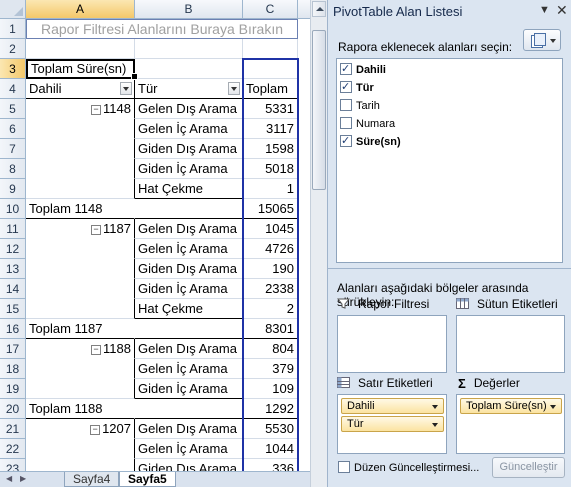  Describe the element at coordinates (270, 149) in the screenshot. I see `value-cell: 1598` at that location.